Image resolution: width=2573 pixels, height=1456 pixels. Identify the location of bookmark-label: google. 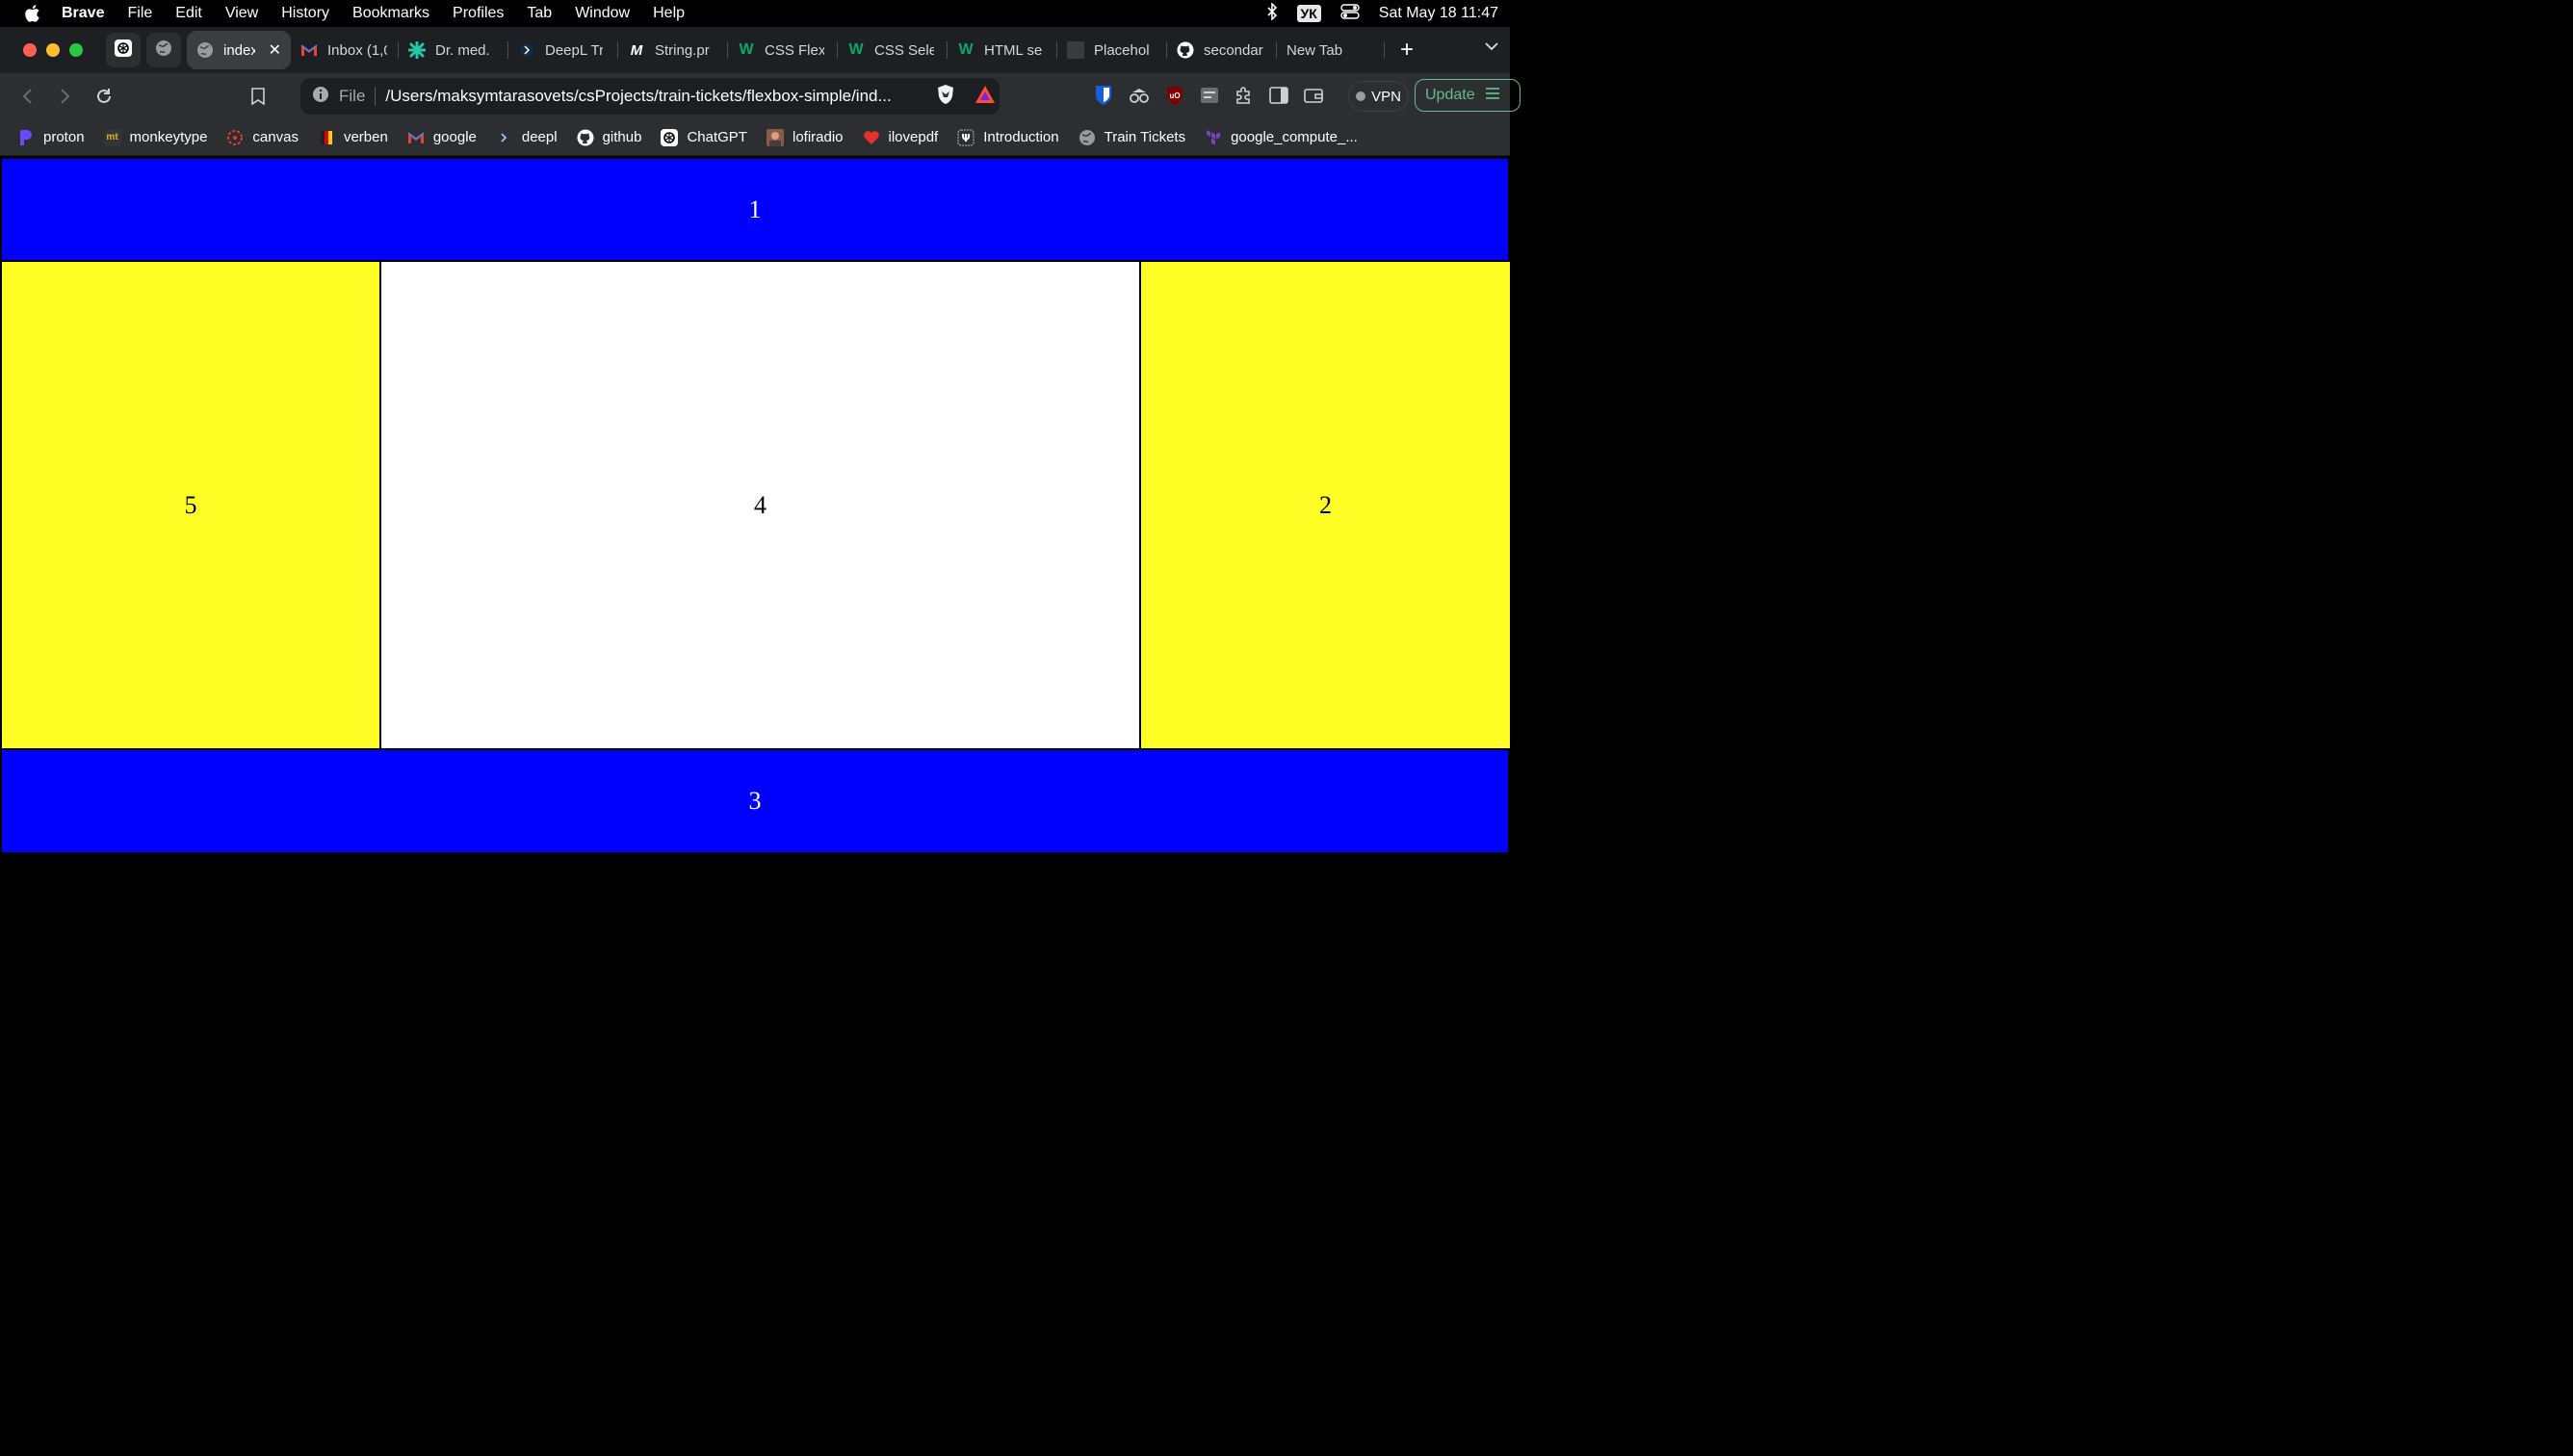
(454, 137).